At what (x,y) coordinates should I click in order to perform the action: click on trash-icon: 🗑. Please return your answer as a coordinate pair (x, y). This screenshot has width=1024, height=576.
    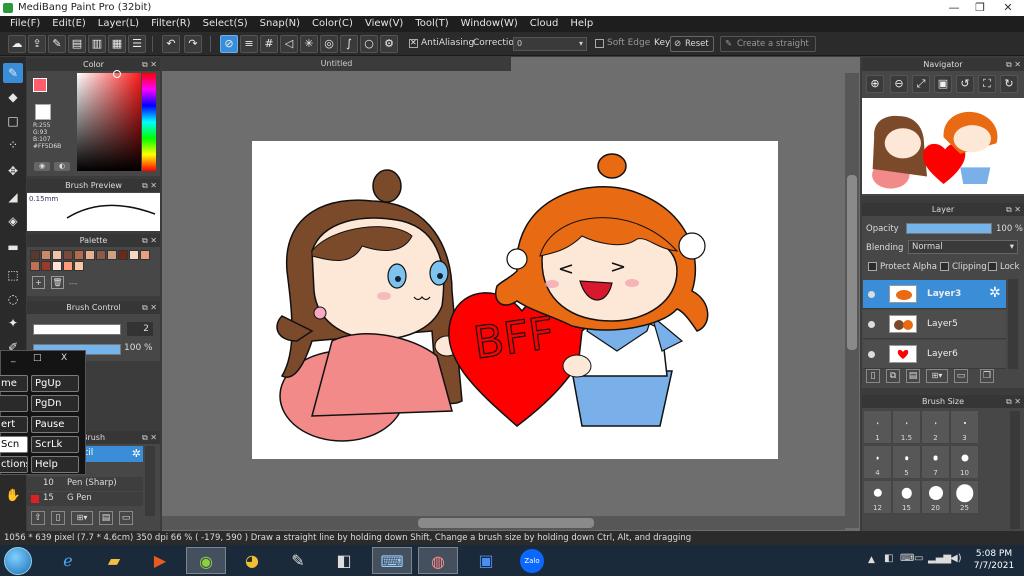
    Looking at the image, I should click on (57, 282).